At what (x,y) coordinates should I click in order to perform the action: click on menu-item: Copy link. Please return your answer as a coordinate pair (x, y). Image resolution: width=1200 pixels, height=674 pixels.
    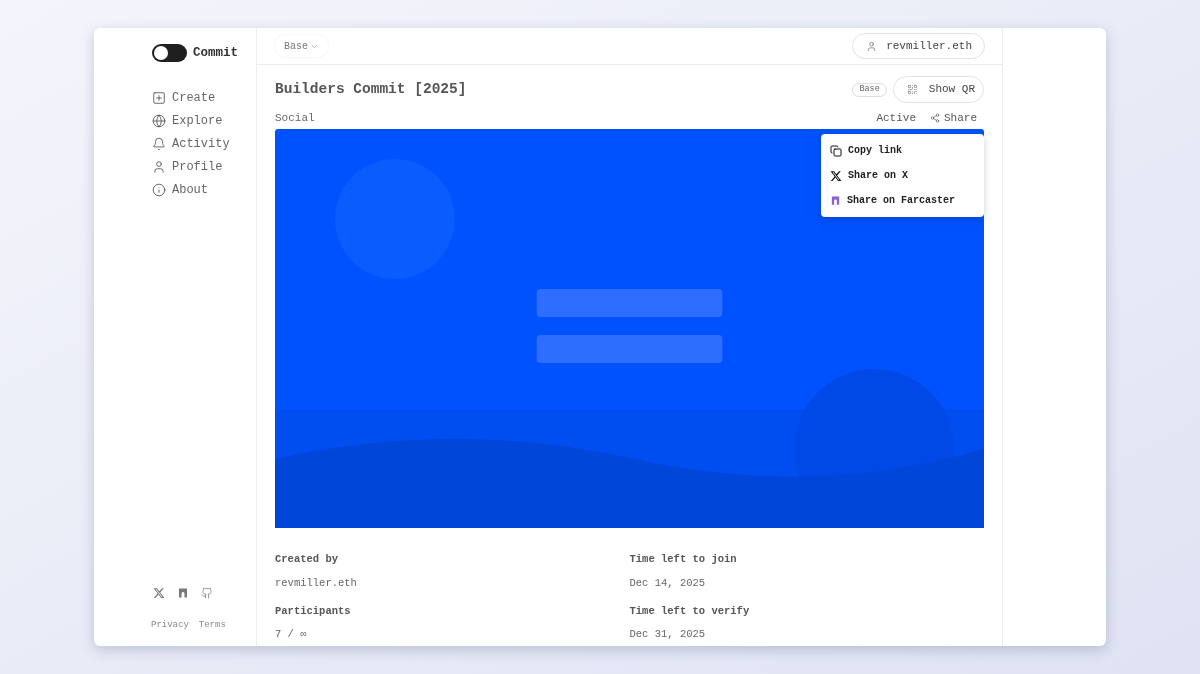
    Looking at the image, I should click on (902, 150).